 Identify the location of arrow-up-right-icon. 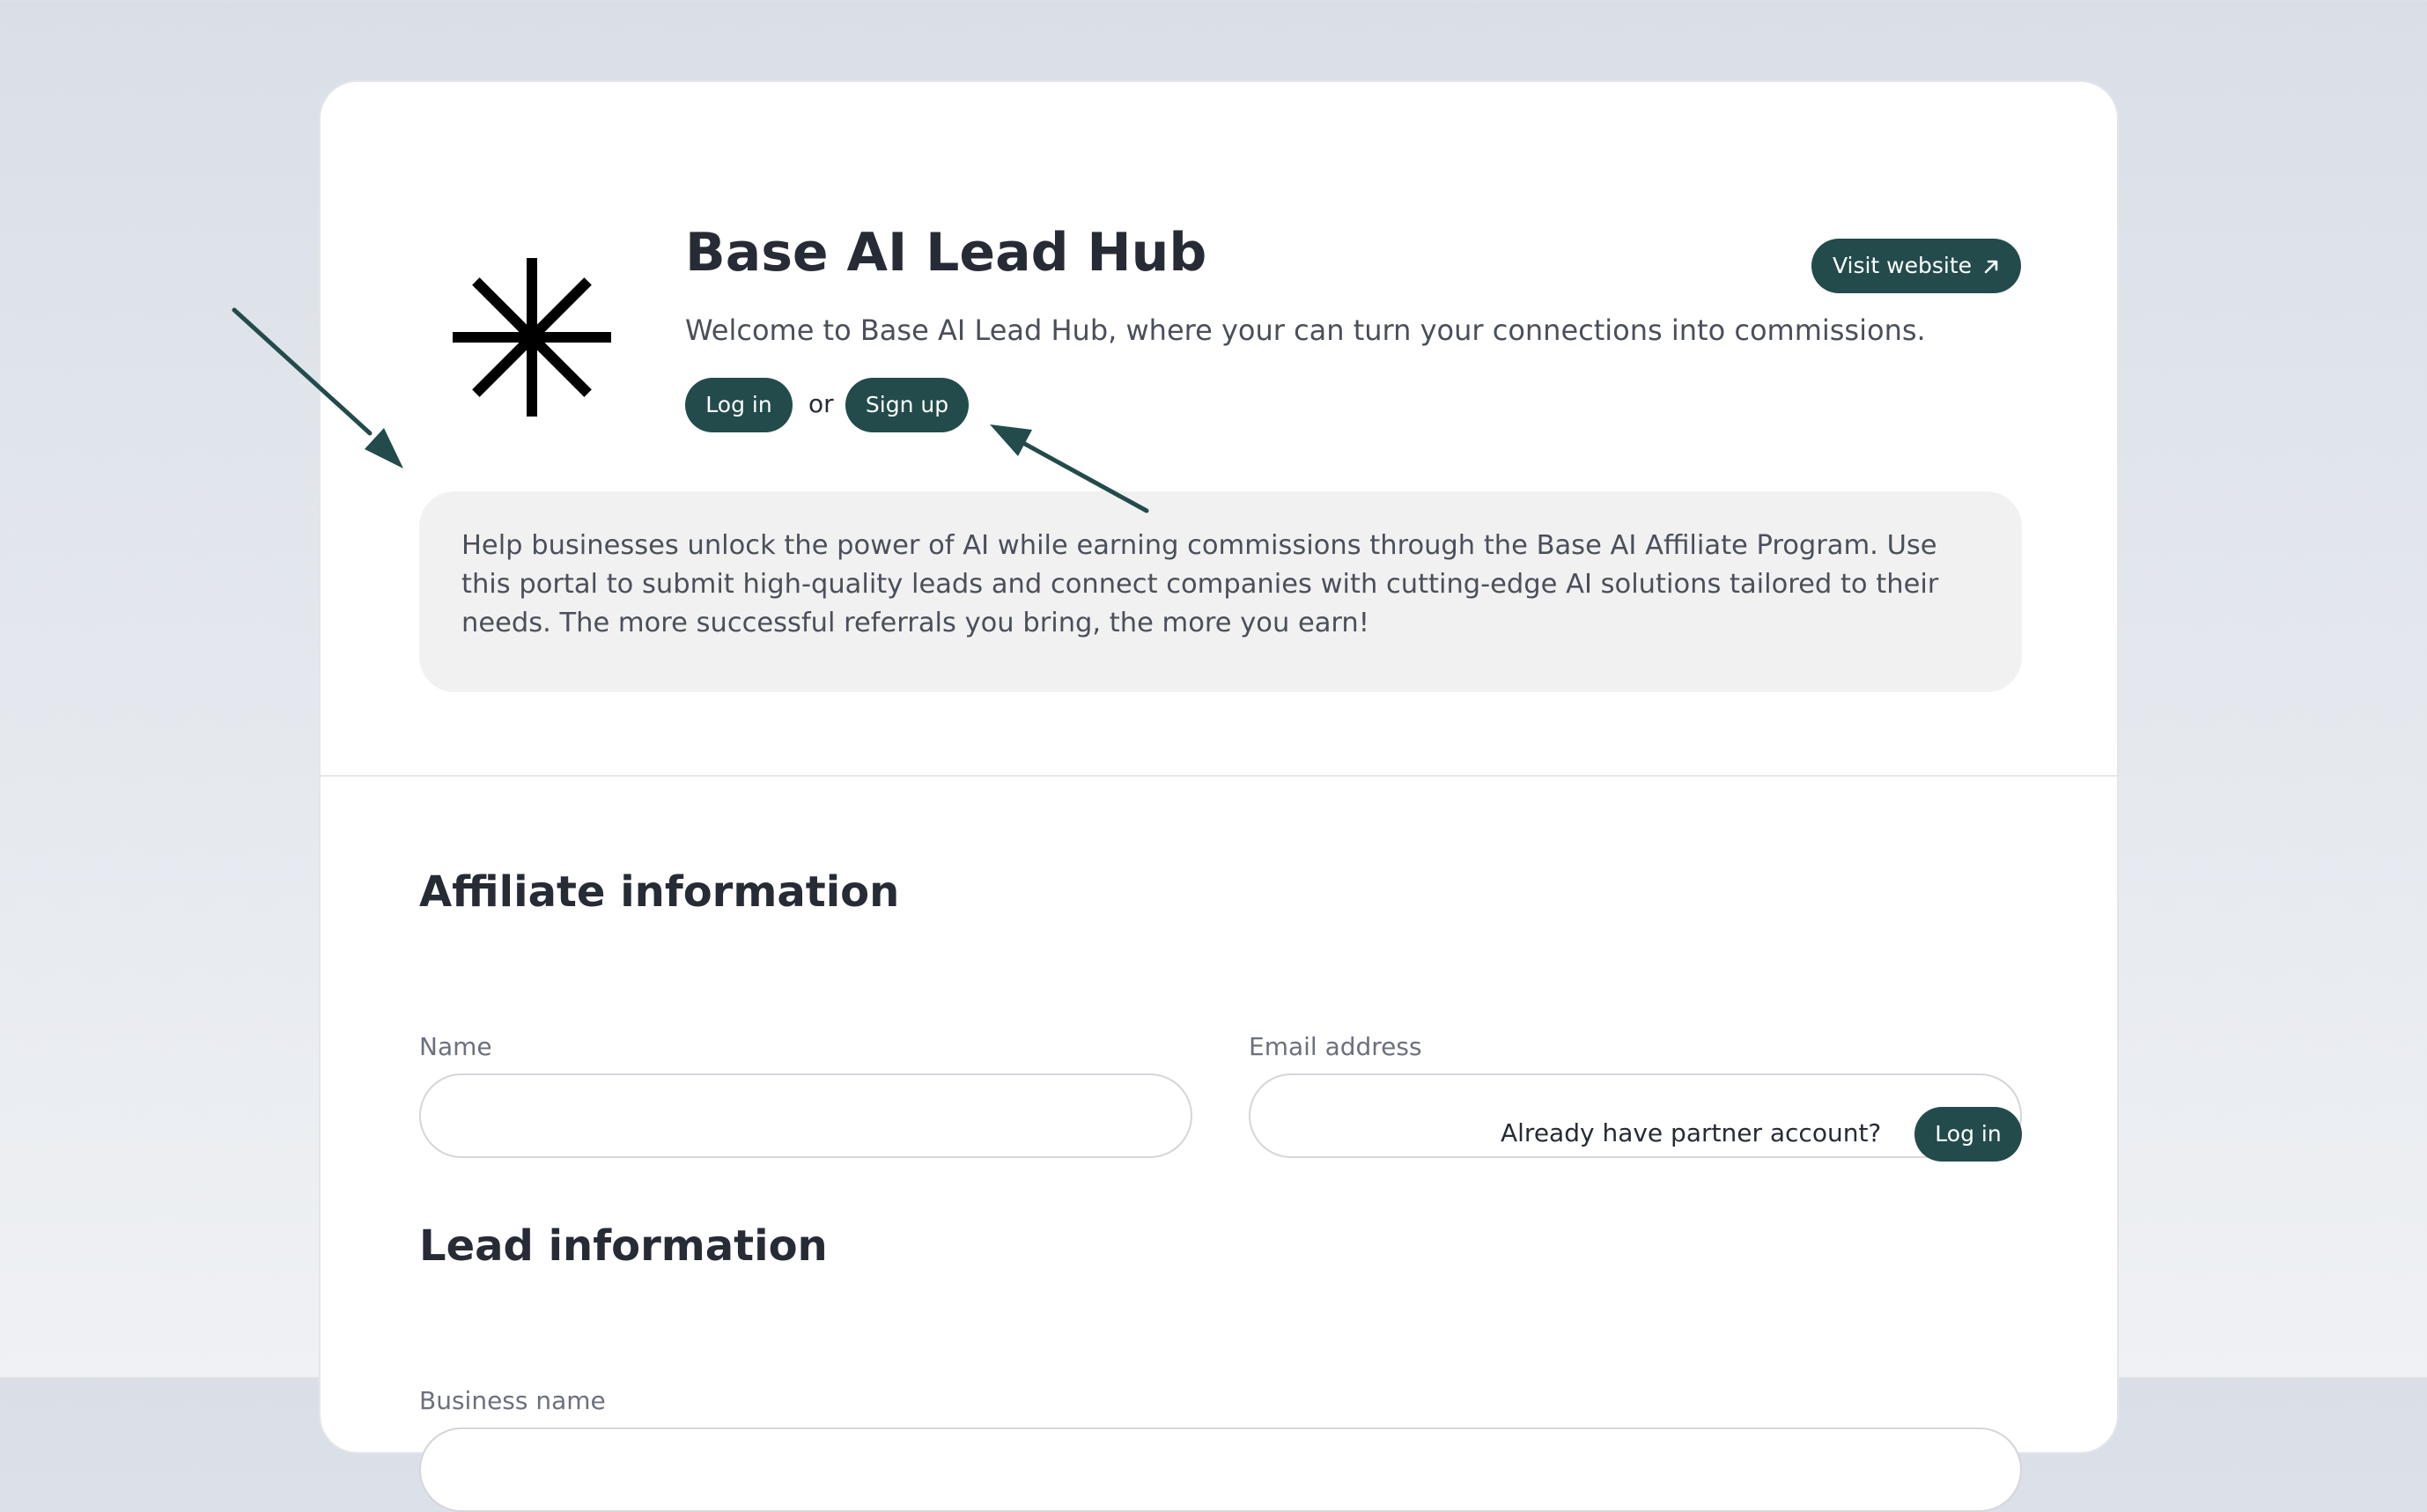
(1991, 267).